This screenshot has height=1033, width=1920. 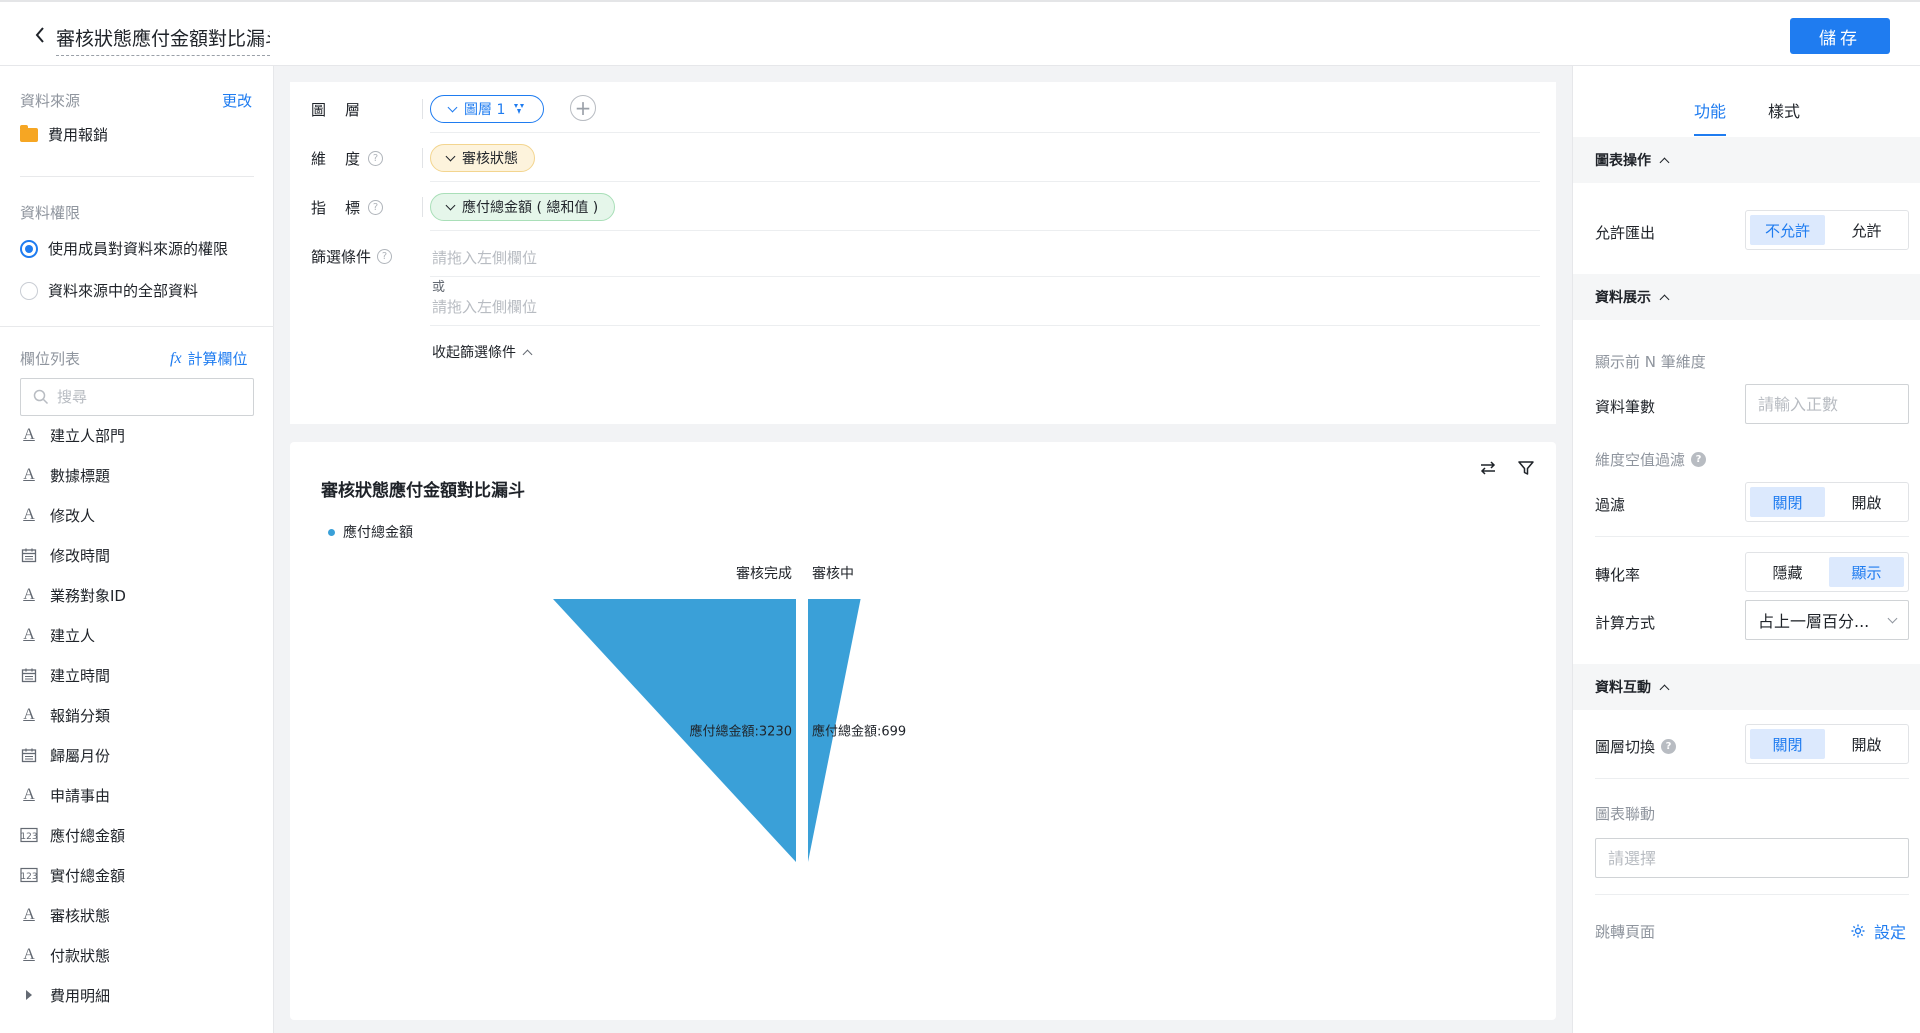 What do you see at coordinates (137, 595) in the screenshot?
I see `field-item: A 業務對象ID` at bounding box center [137, 595].